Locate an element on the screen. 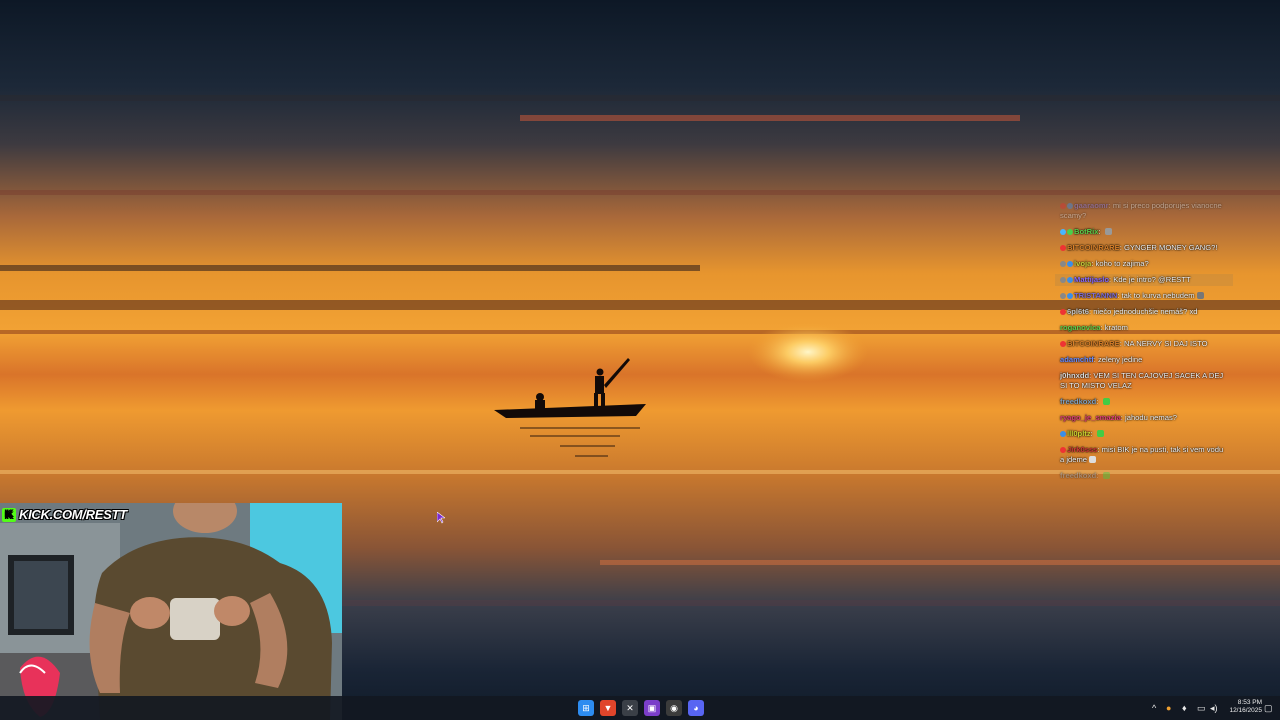 The height and width of the screenshot is (720, 1280). chat-message: 6pl6t6: niečo jednoduchšie nemáš? xd is located at coordinates (1144, 312).